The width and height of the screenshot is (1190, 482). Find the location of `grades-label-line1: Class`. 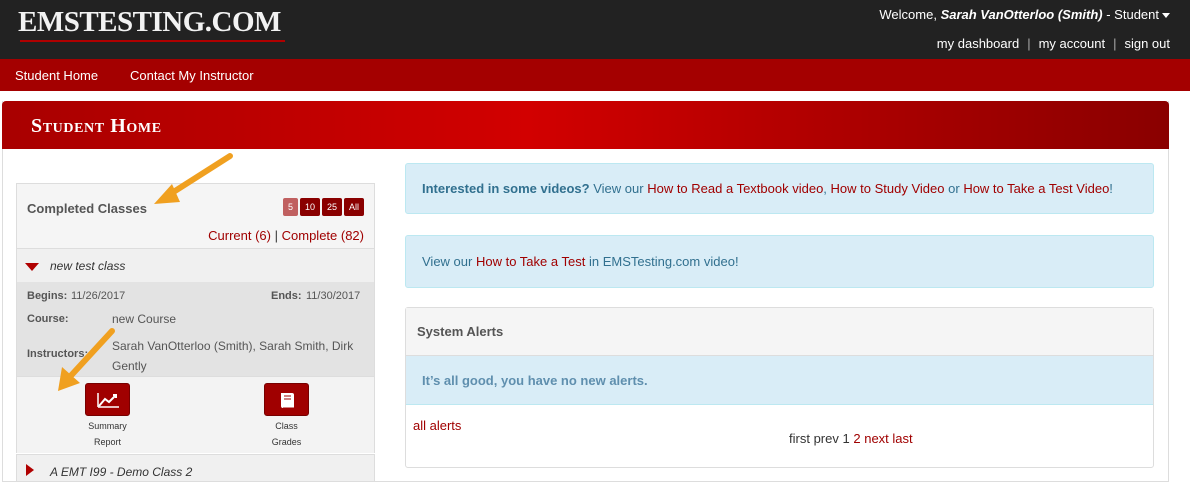

grades-label-line1: Class is located at coordinates (286, 426).